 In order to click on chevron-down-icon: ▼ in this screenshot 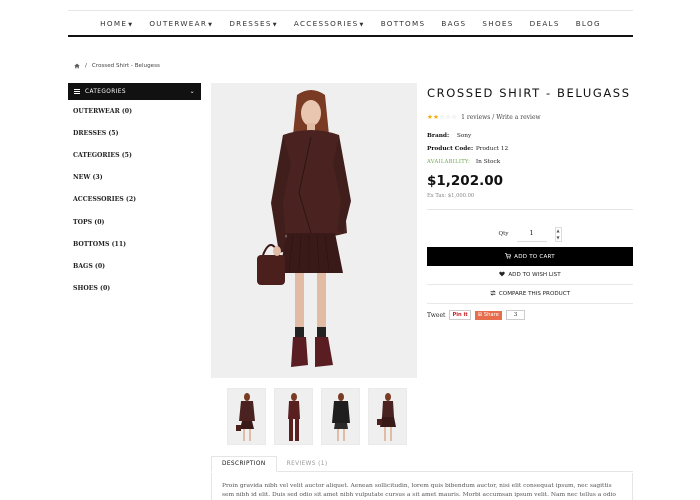, I will do `click(557, 237)`.